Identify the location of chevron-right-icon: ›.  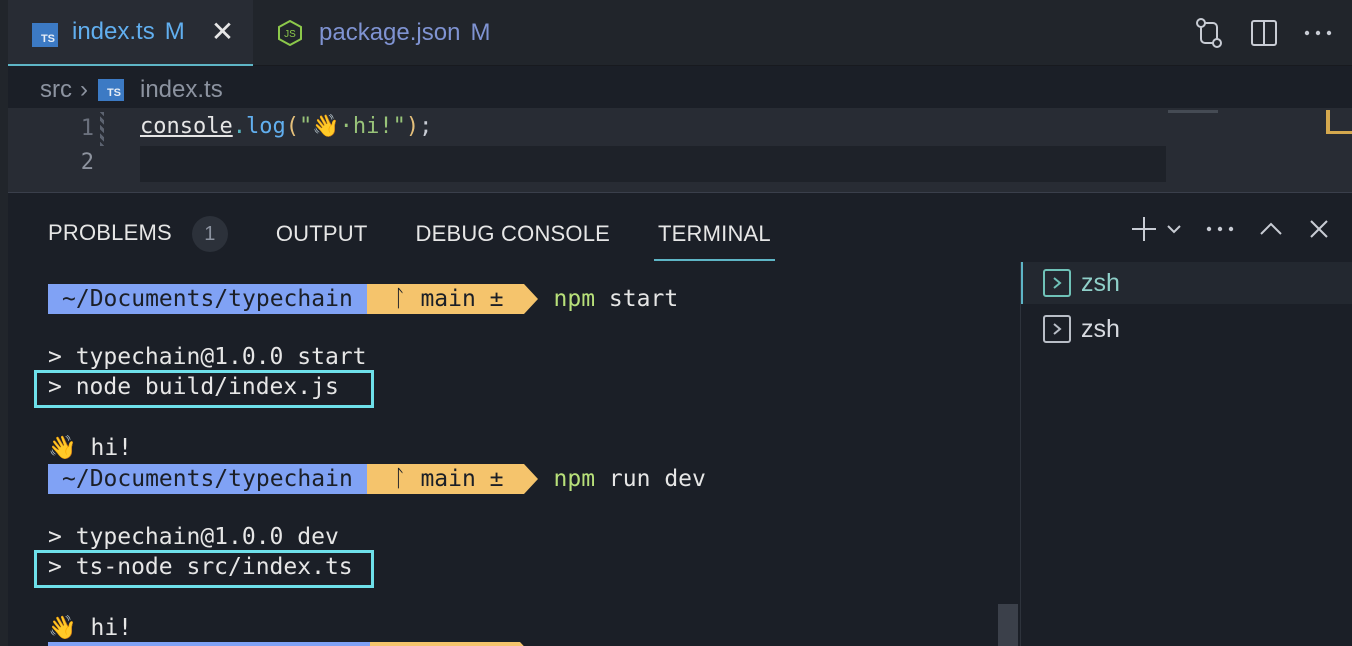
(84, 89).